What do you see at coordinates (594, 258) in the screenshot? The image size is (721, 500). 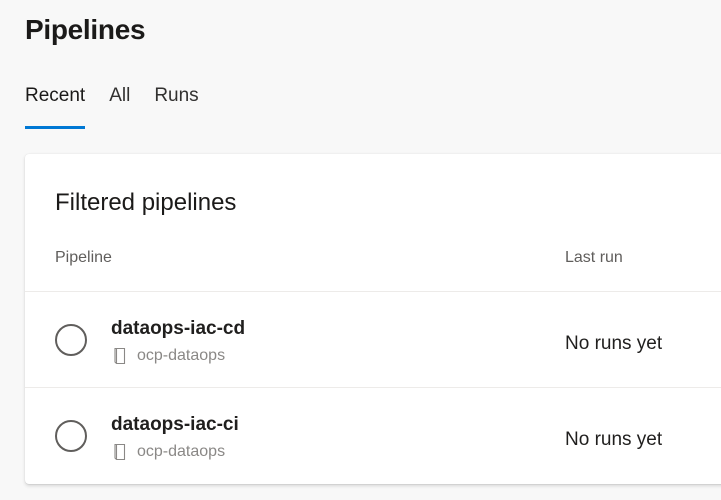 I see `column-header-last-run: Last run` at bounding box center [594, 258].